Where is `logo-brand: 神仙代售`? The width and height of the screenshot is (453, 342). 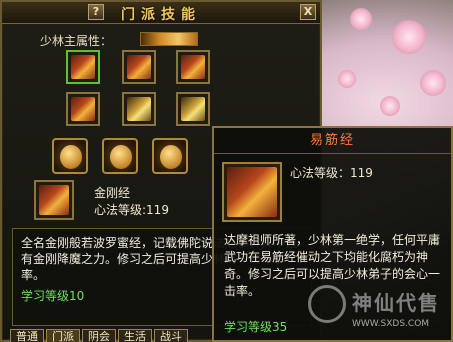 logo-brand: 神仙代售 is located at coordinates (396, 303).